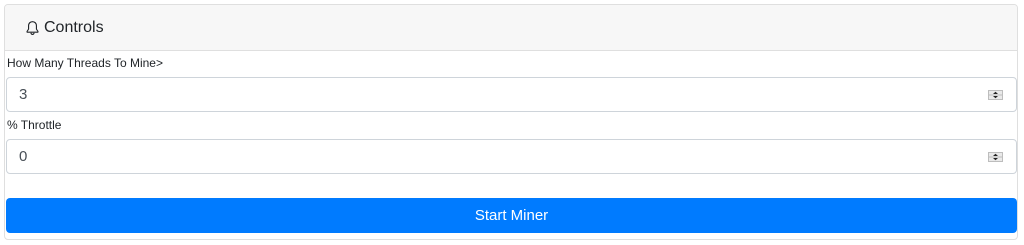 The width and height of the screenshot is (1024, 245). Describe the element at coordinates (23, 156) in the screenshot. I see `throttle-value: 0` at that location.